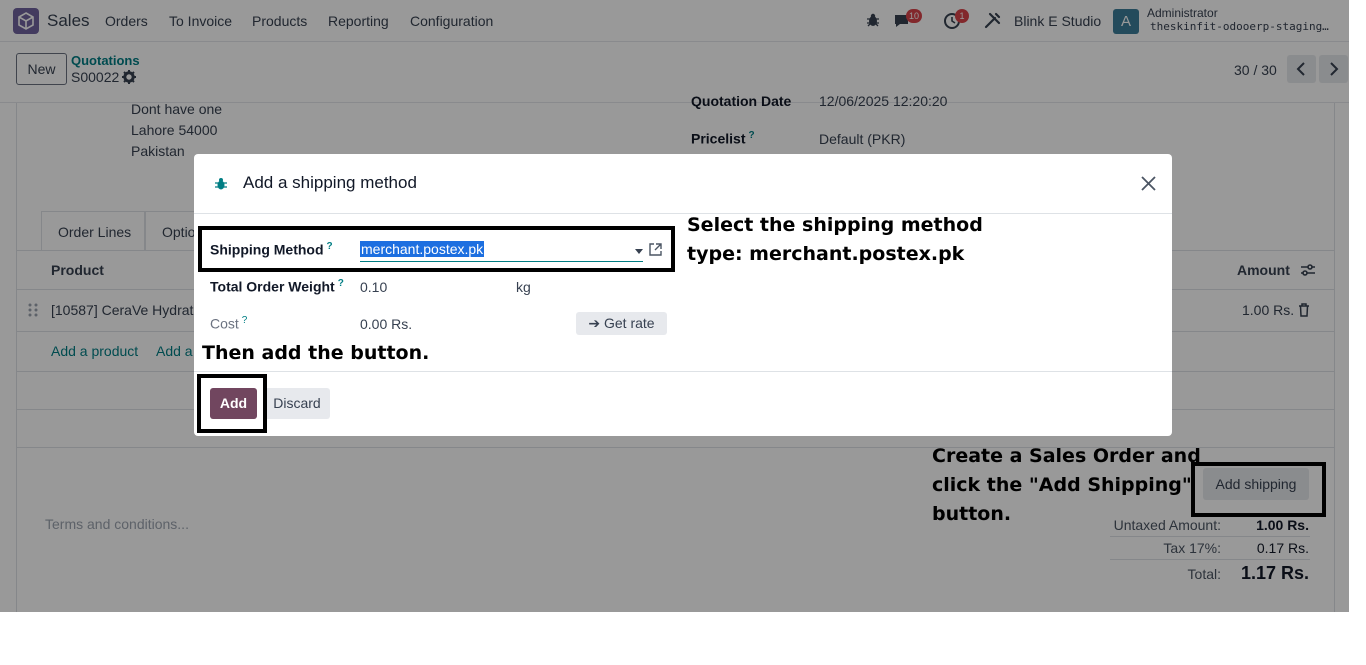 This screenshot has width=1366, height=665. Describe the element at coordinates (277, 286) in the screenshot. I see `total-order-weight-label: Total Order Weight?` at that location.